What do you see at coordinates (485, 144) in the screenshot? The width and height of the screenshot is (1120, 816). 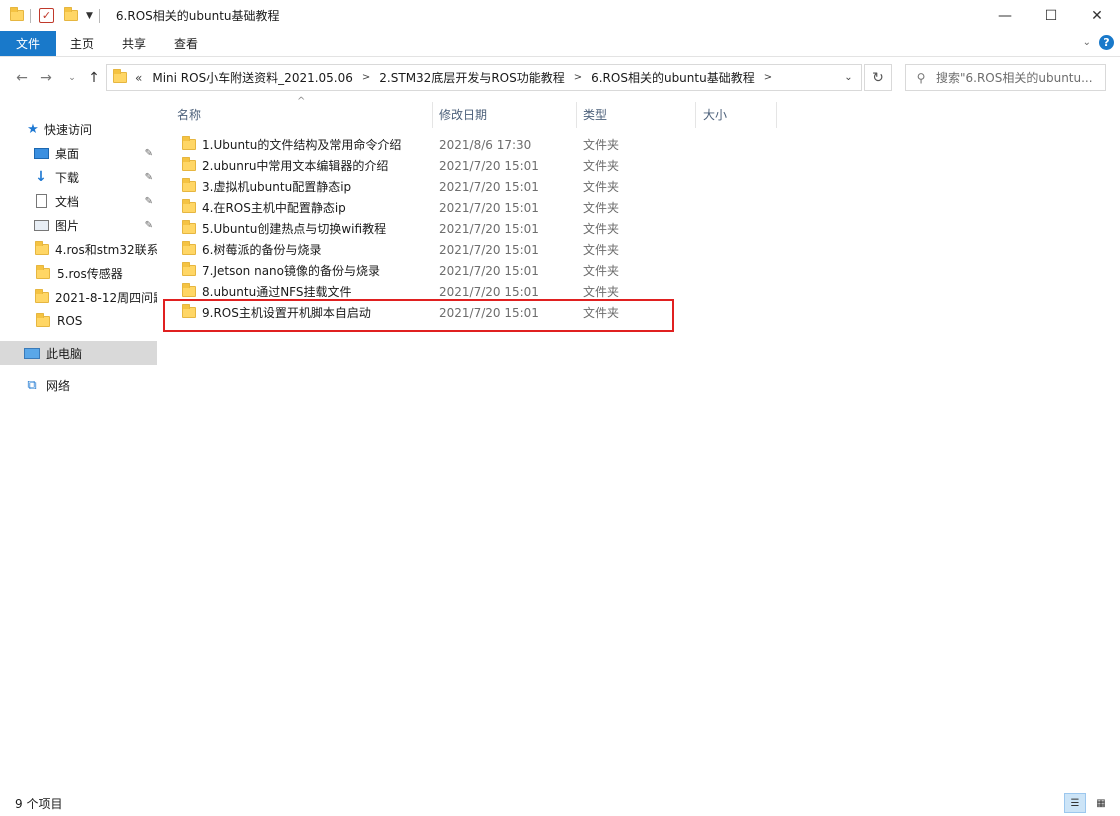 I see `file-date: 2021/8/6 17:30` at bounding box center [485, 144].